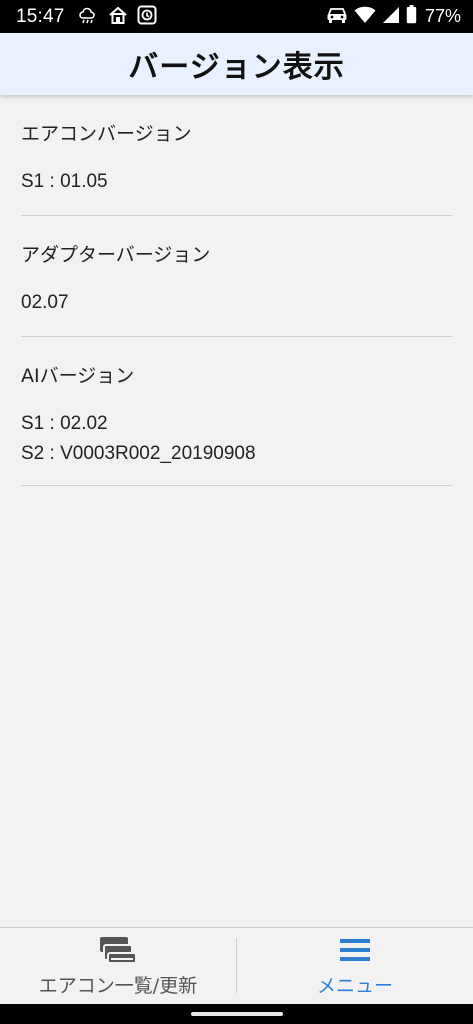 This screenshot has height=1024, width=473. I want to click on app-header: バージョン表示, so click(236, 64).